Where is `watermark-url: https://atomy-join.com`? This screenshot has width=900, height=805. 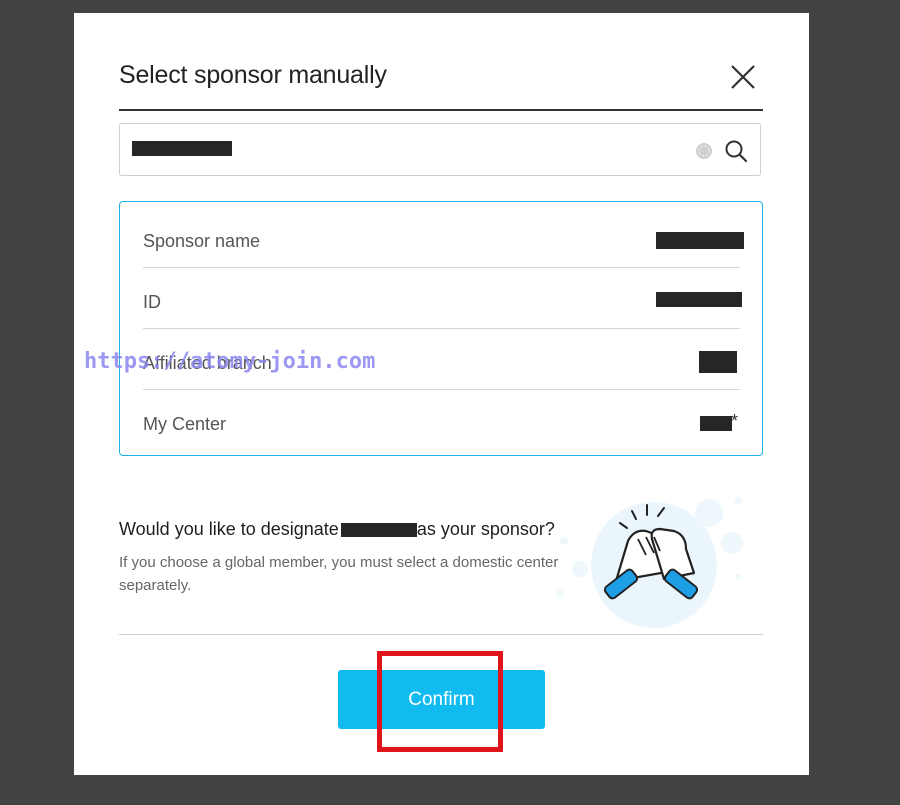 watermark-url: https://atomy-join.com is located at coordinates (230, 361).